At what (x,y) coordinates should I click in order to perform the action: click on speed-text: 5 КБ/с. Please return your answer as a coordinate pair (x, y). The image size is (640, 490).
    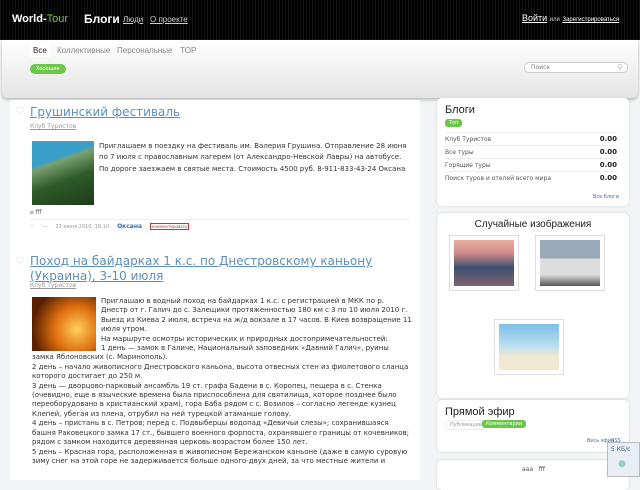
    Looking at the image, I should click on (621, 449).